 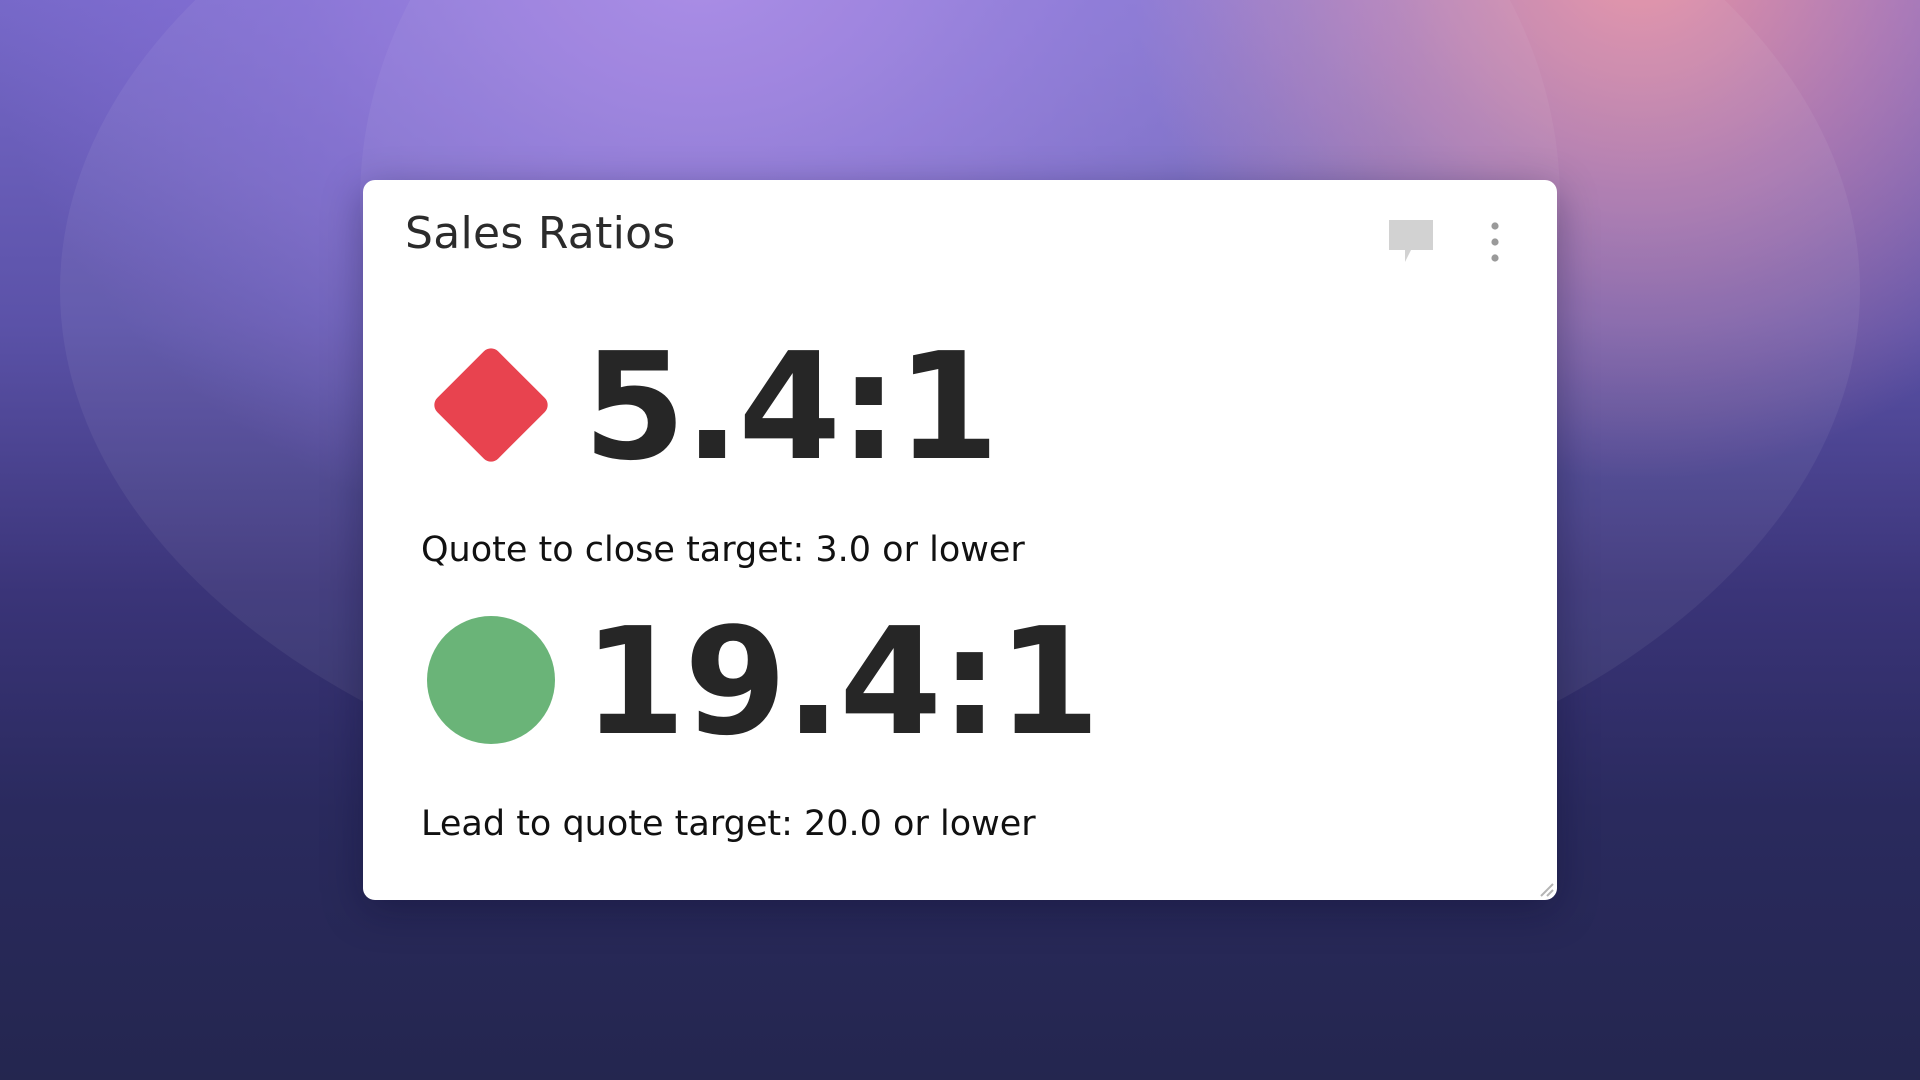 What do you see at coordinates (791, 407) in the screenshot?
I see `metric-value: 5.4:1` at bounding box center [791, 407].